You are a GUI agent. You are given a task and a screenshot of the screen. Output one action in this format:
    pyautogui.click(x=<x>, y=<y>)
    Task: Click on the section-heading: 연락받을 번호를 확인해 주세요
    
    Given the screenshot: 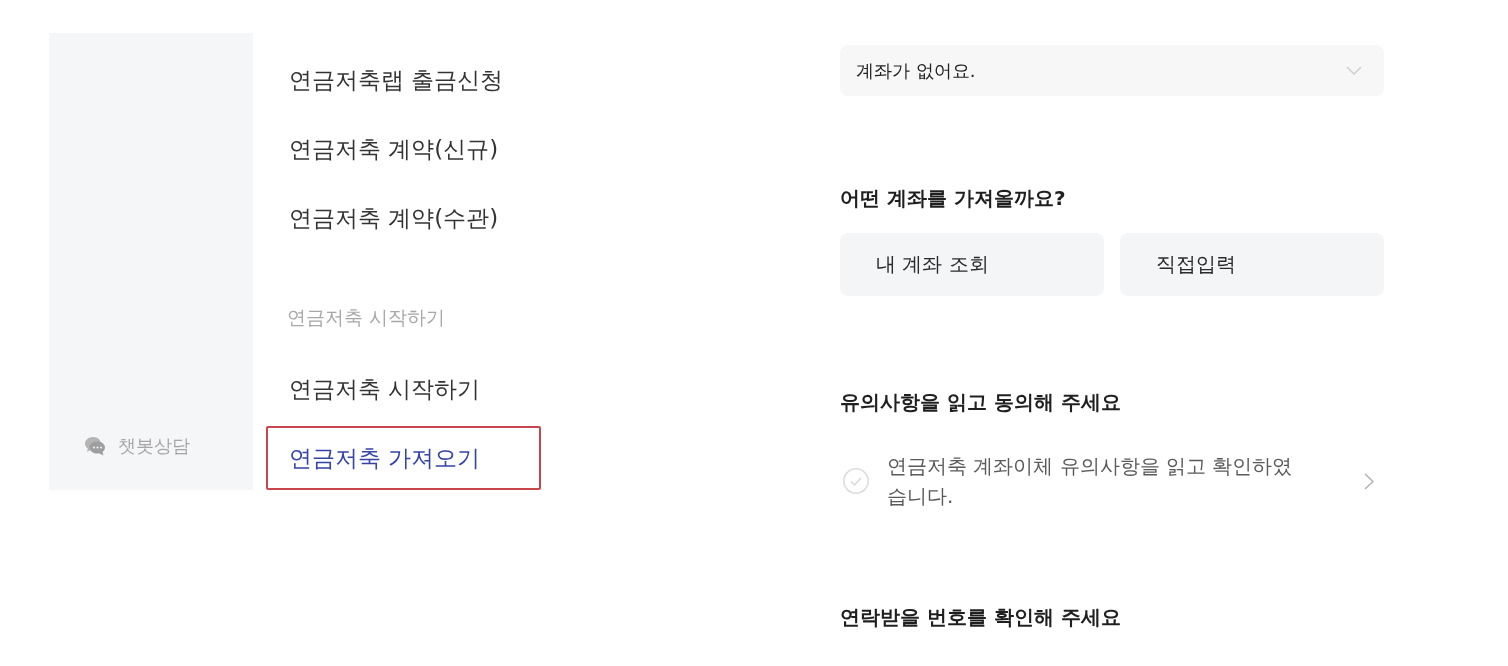 What is the action you would take?
    pyautogui.click(x=980, y=617)
    